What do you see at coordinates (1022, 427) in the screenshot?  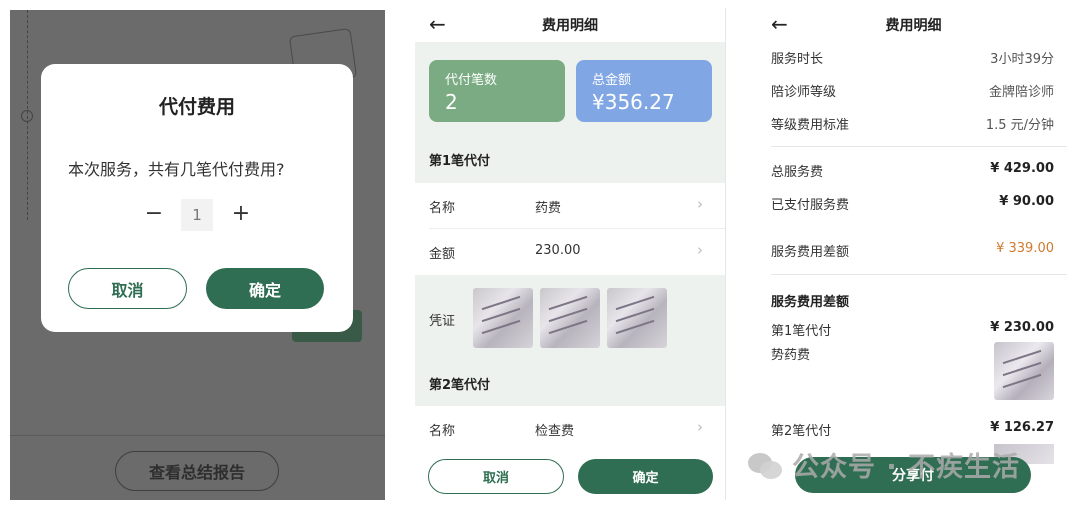 I see `payment-value: ¥ 126.27` at bounding box center [1022, 427].